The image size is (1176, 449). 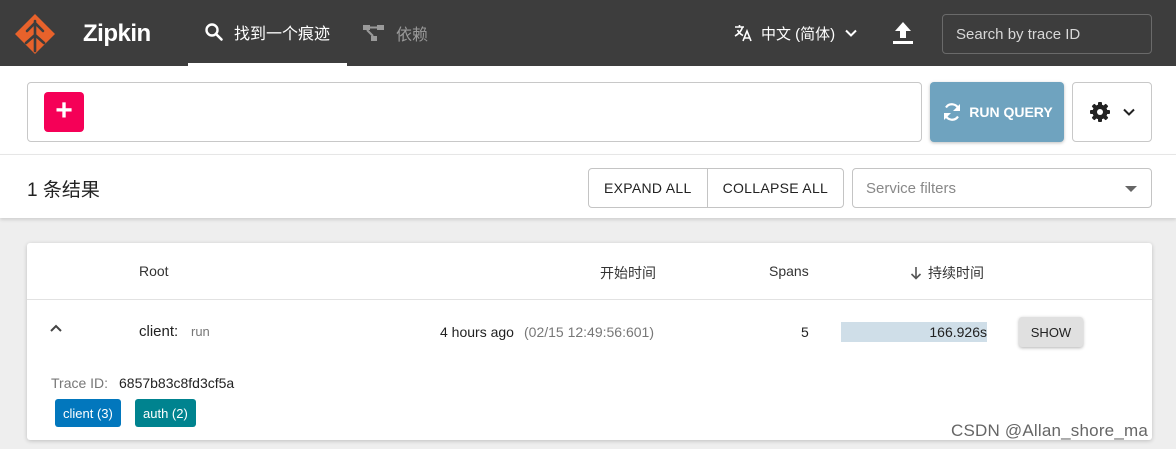 What do you see at coordinates (589, 271) in the screenshot?
I see `table-header: Root 开始时间 Spans 持续时间` at bounding box center [589, 271].